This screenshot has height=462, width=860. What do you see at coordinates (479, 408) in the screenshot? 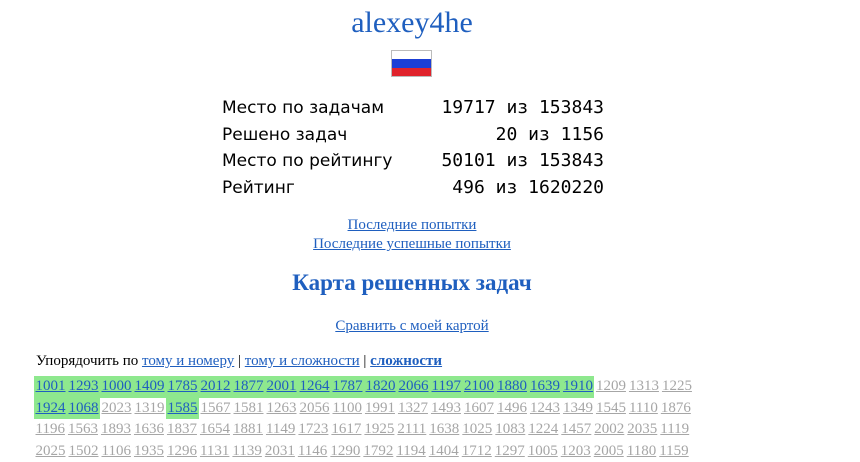
I see `problem-link-1607: 1607` at bounding box center [479, 408].